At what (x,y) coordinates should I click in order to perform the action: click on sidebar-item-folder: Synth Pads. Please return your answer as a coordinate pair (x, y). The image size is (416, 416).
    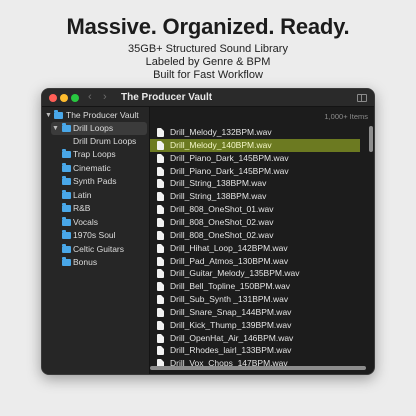
    Looking at the image, I should click on (104, 181).